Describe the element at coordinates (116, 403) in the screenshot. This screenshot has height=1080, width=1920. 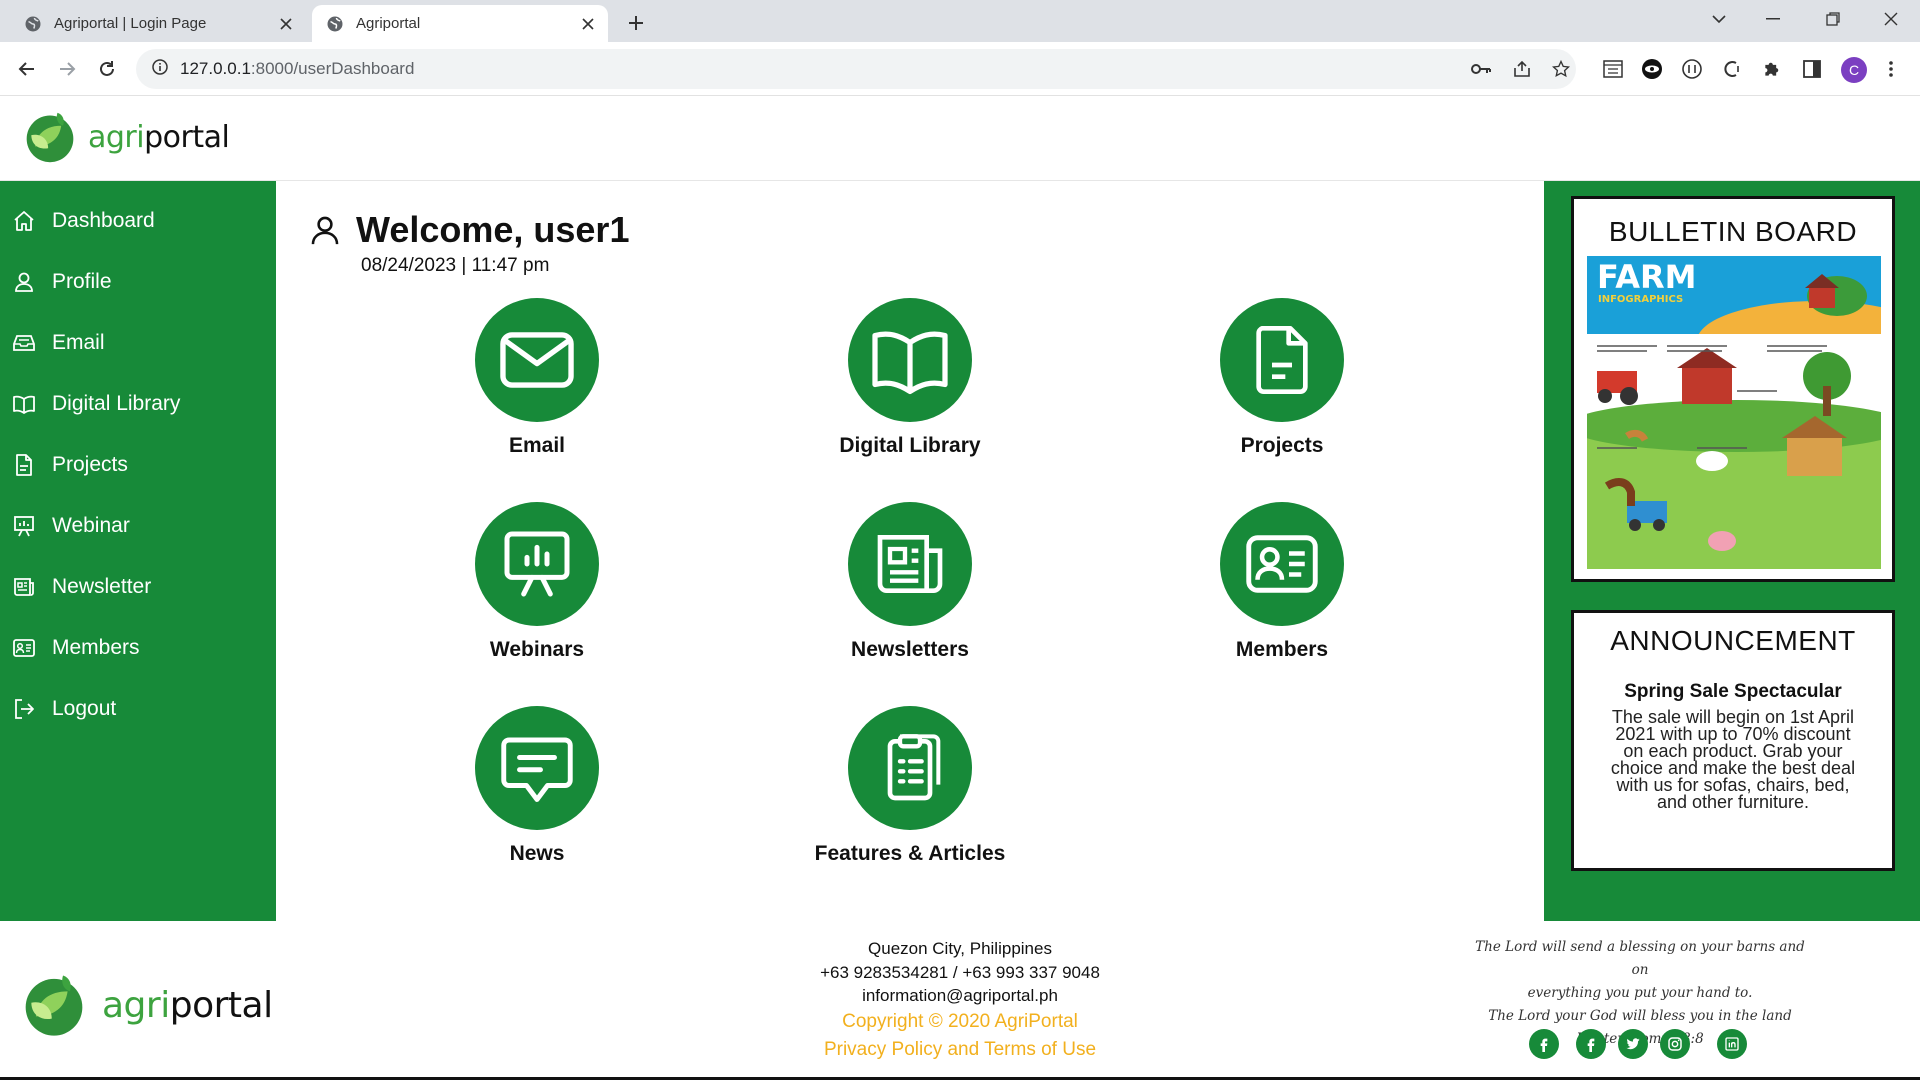
I see `sidebar-item-label: Digital Library` at that location.